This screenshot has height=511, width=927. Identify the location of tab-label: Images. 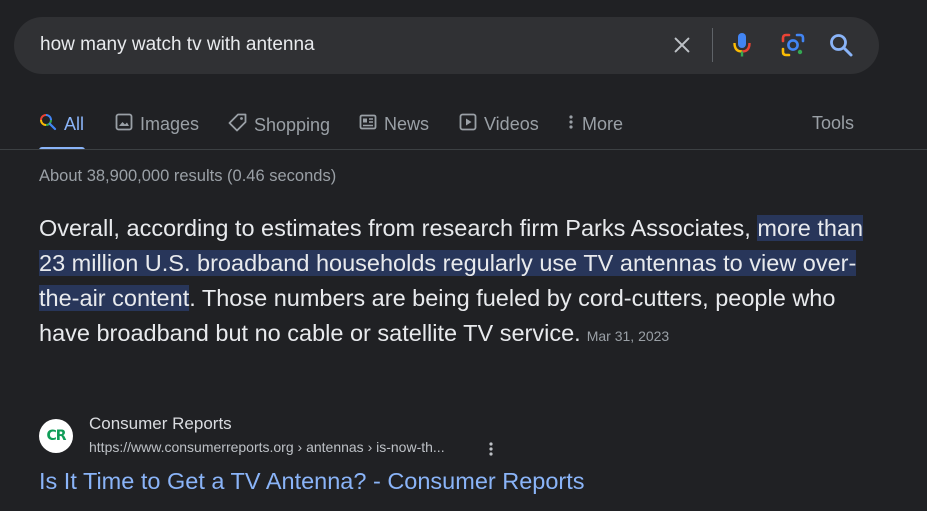
(170, 124).